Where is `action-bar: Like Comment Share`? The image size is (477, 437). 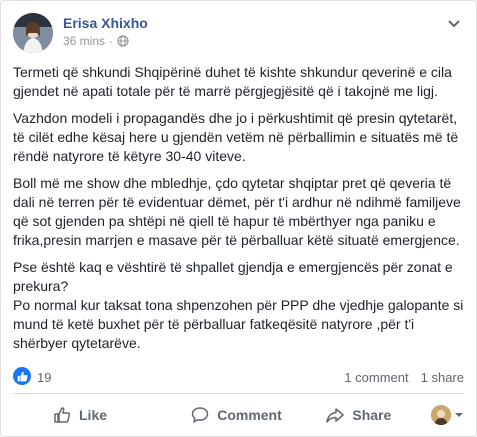 action-bar: Like Comment Share is located at coordinates (238, 415).